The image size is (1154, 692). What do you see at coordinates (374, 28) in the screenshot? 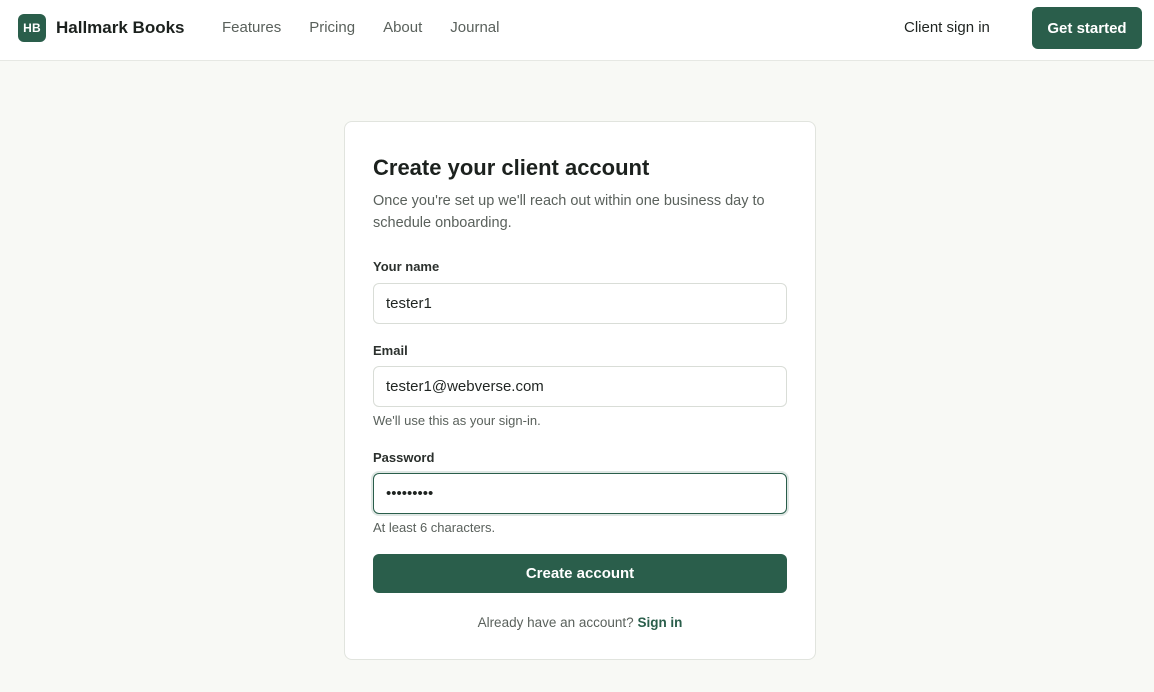
I see `nav-links: Features Pricing About Journal` at bounding box center [374, 28].